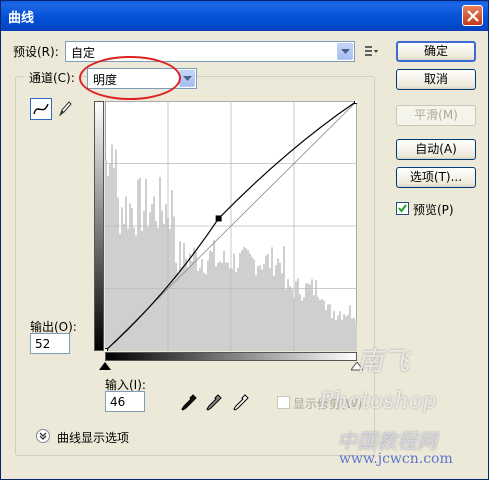 This screenshot has width=489, height=480. Describe the element at coordinates (21, 18) in the screenshot. I see `dialog-title: 曲线` at that location.